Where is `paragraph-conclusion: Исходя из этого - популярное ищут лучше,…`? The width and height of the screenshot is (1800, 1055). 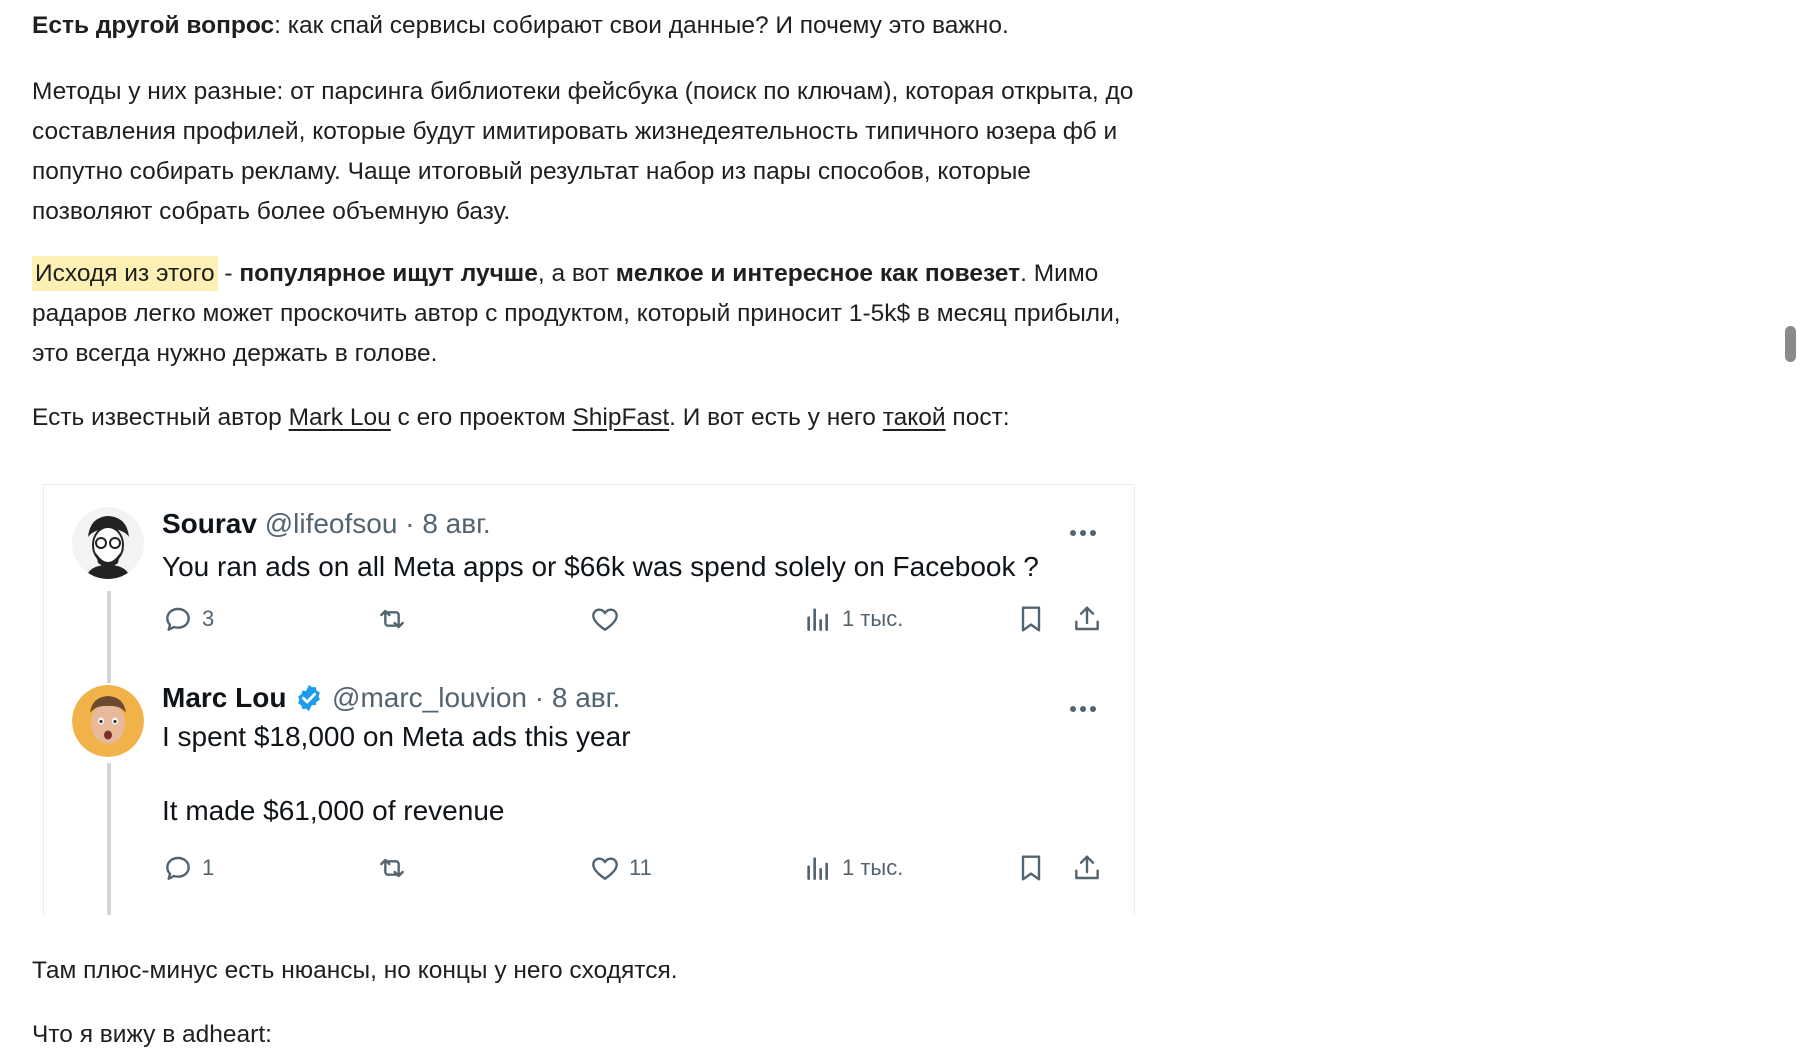 paragraph-conclusion: Исходя из этого - популярное ищут лучше,… is located at coordinates (587, 314).